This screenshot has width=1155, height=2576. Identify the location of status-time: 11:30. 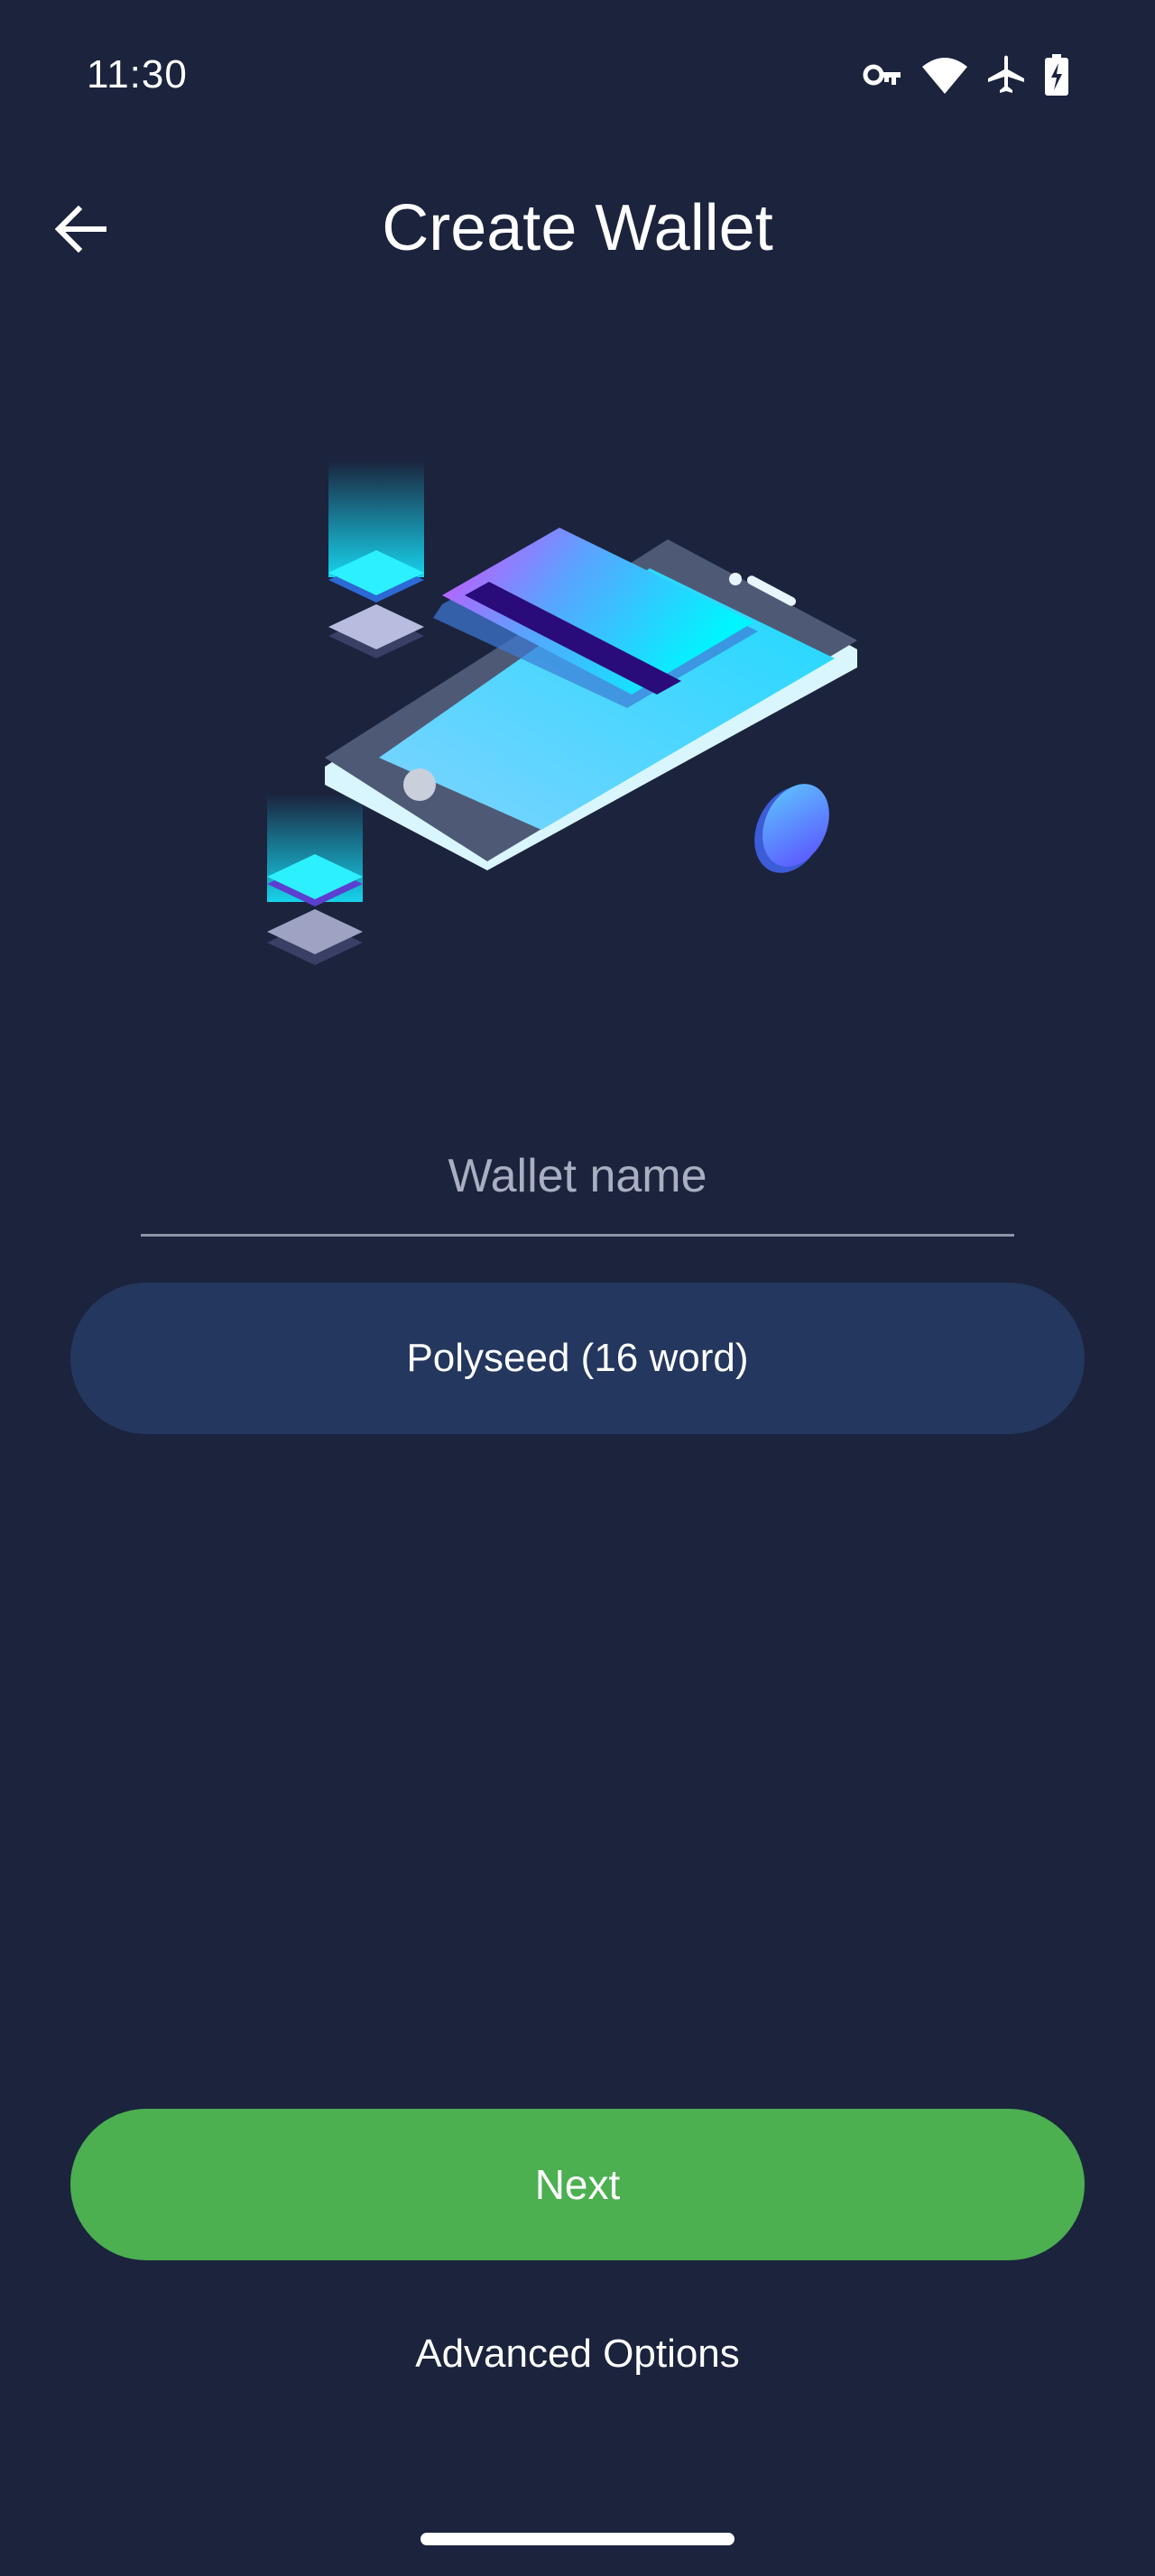
(137, 75).